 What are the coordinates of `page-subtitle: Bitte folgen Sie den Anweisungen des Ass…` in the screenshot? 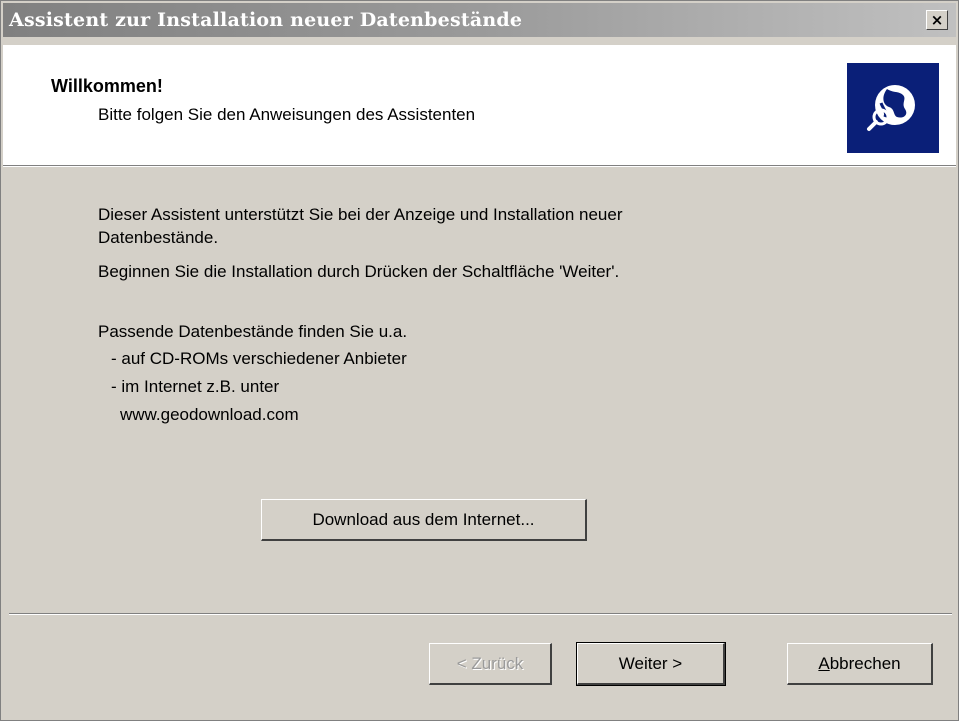 It's located at (287, 114).